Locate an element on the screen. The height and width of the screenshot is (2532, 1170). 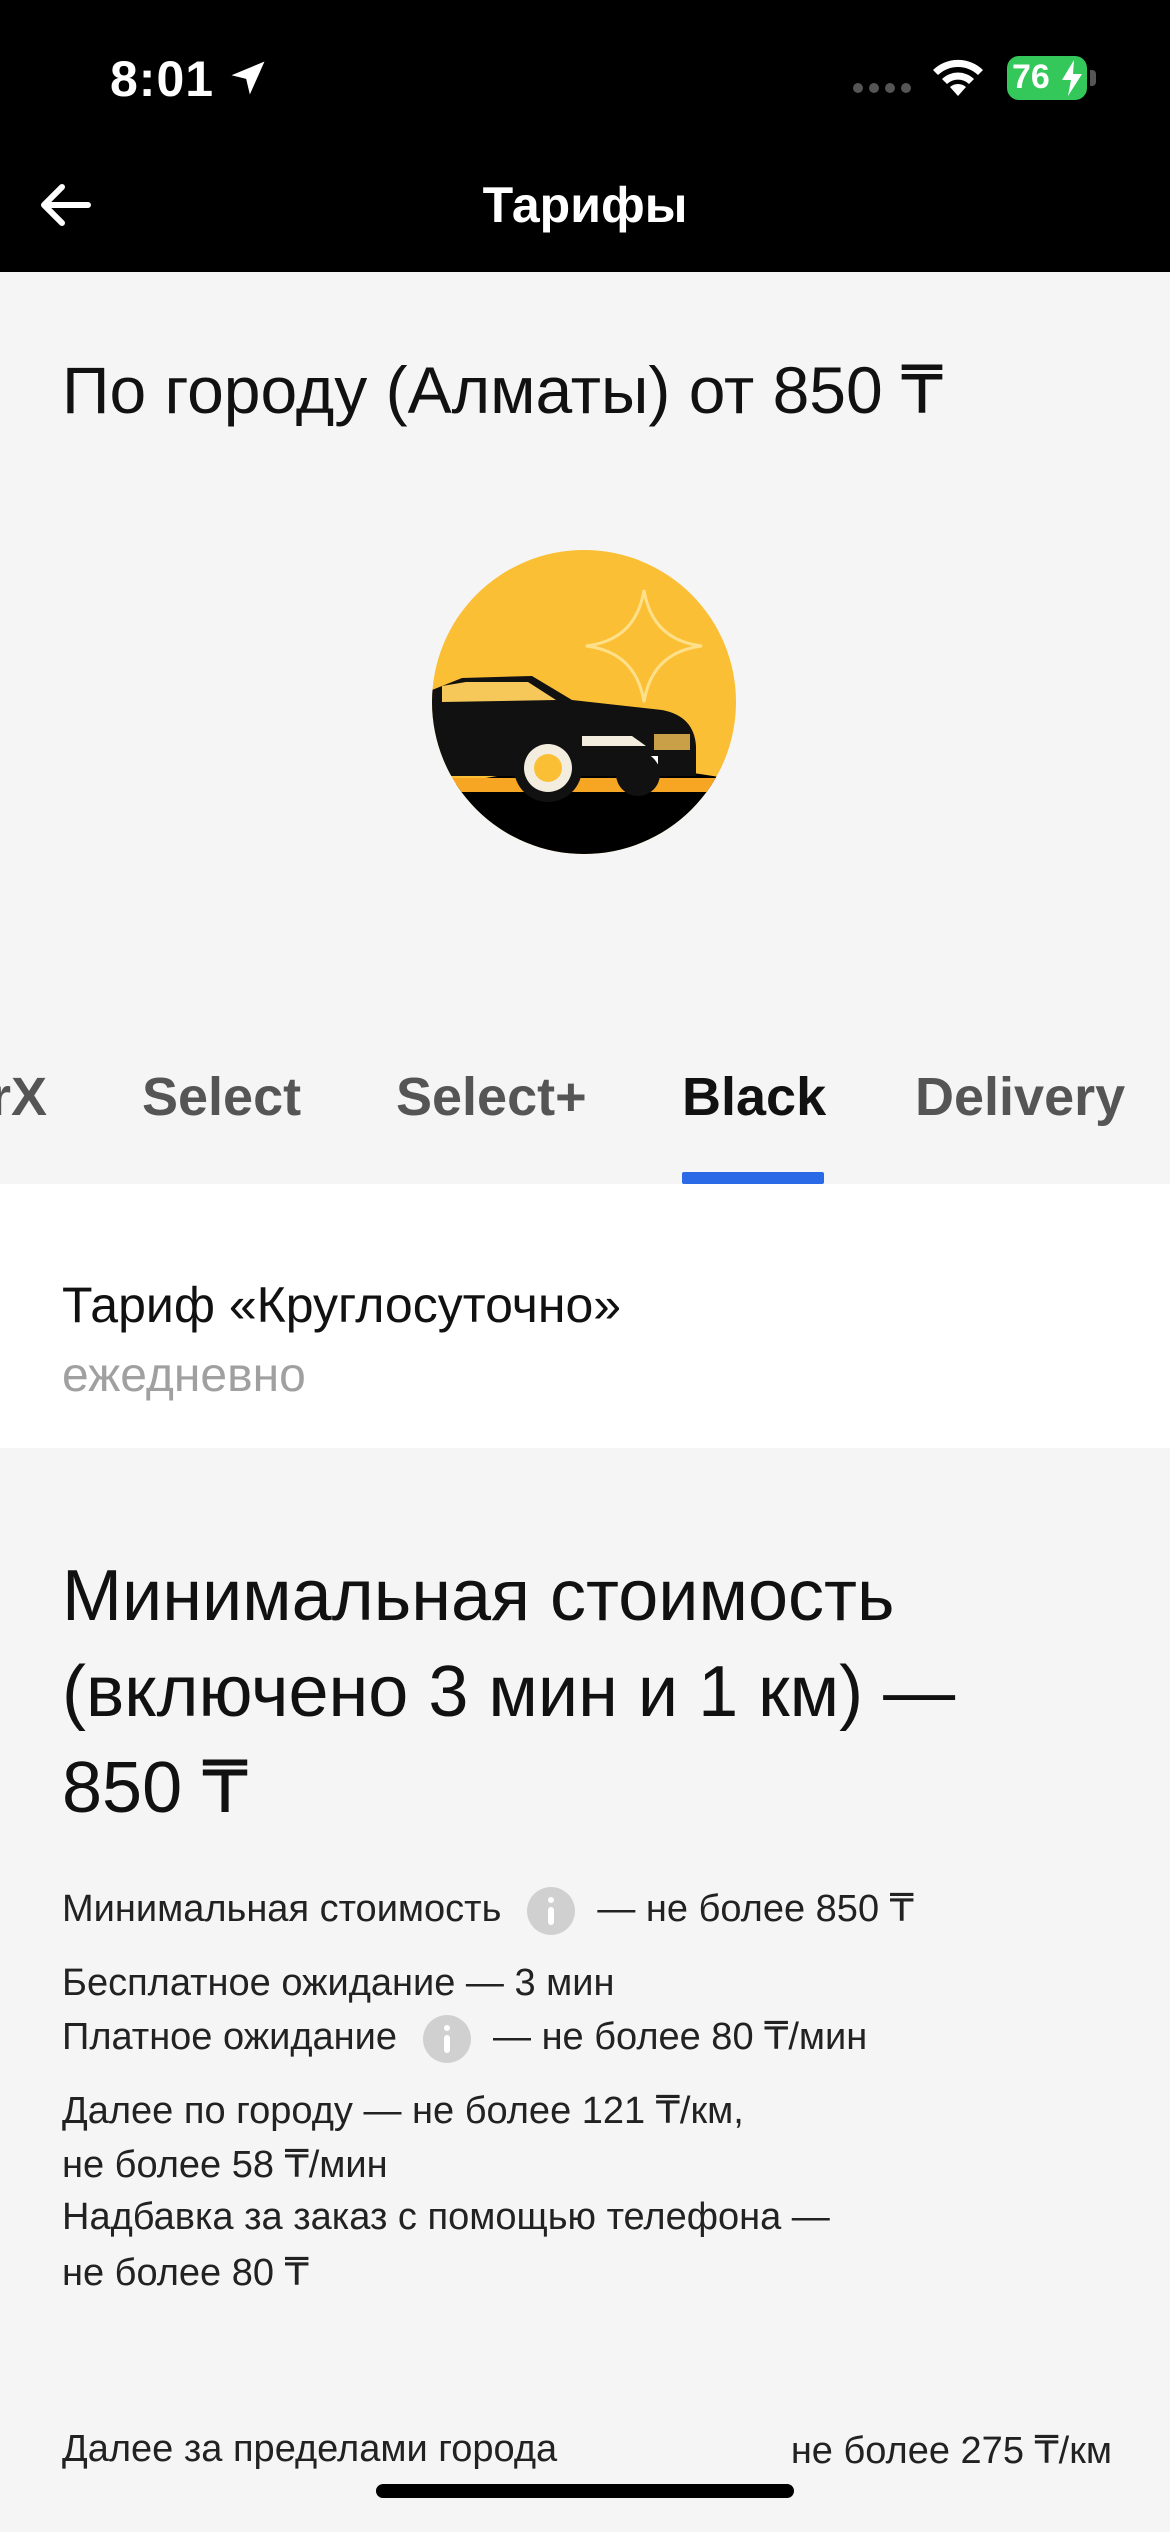
outside-city-label: Далее за пределами города is located at coordinates (310, 2449).